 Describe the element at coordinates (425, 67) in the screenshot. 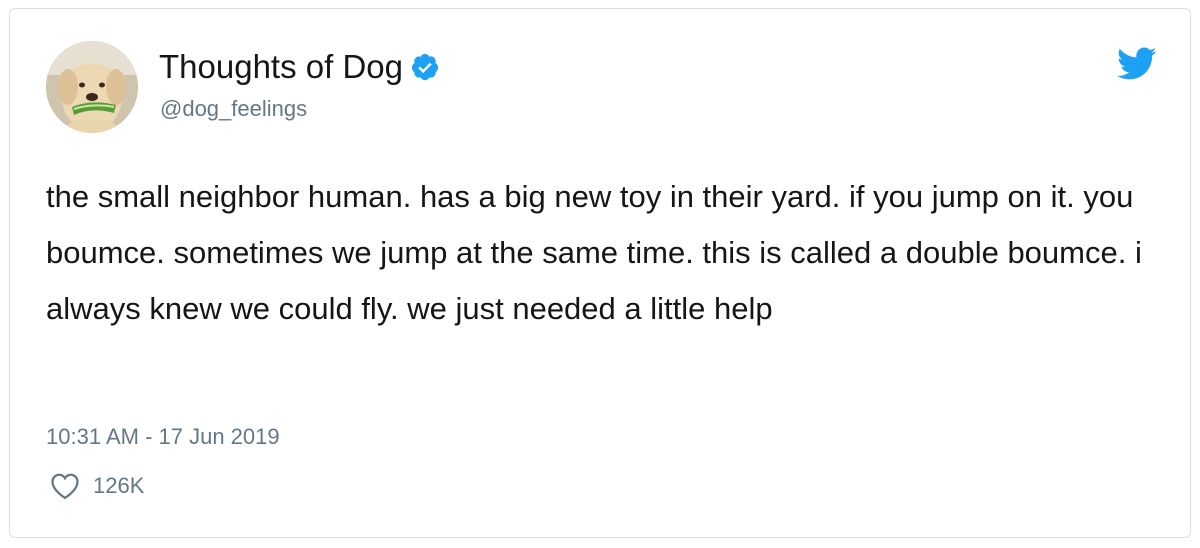

I see `verified-badge-icon` at that location.